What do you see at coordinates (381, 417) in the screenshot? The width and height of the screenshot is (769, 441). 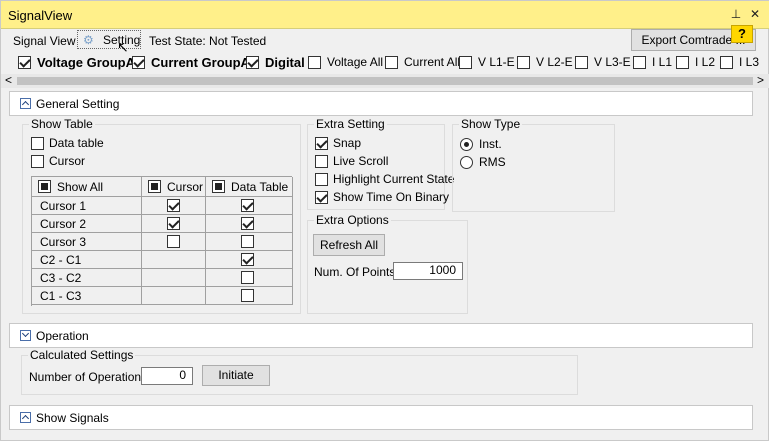 I see `show-signals-header: Show Signals` at bounding box center [381, 417].